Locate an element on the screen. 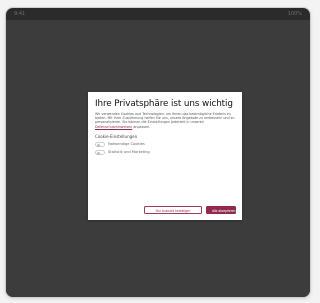 This screenshot has width=320, height=303. toggle-row-necessary: Notwendige Cookies is located at coordinates (165, 144).